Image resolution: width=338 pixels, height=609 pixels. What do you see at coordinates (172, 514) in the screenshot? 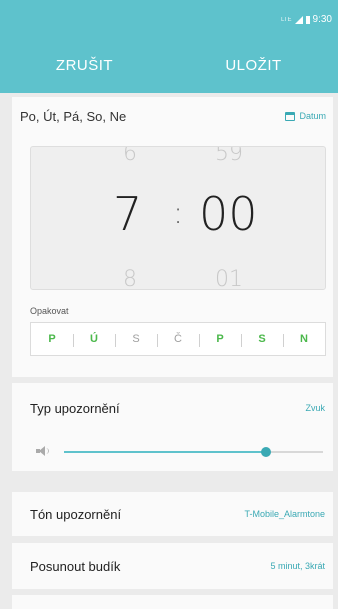
I see `alert-tone-row: Tón upozornění T-Mobile_Alarmtone` at bounding box center [172, 514].